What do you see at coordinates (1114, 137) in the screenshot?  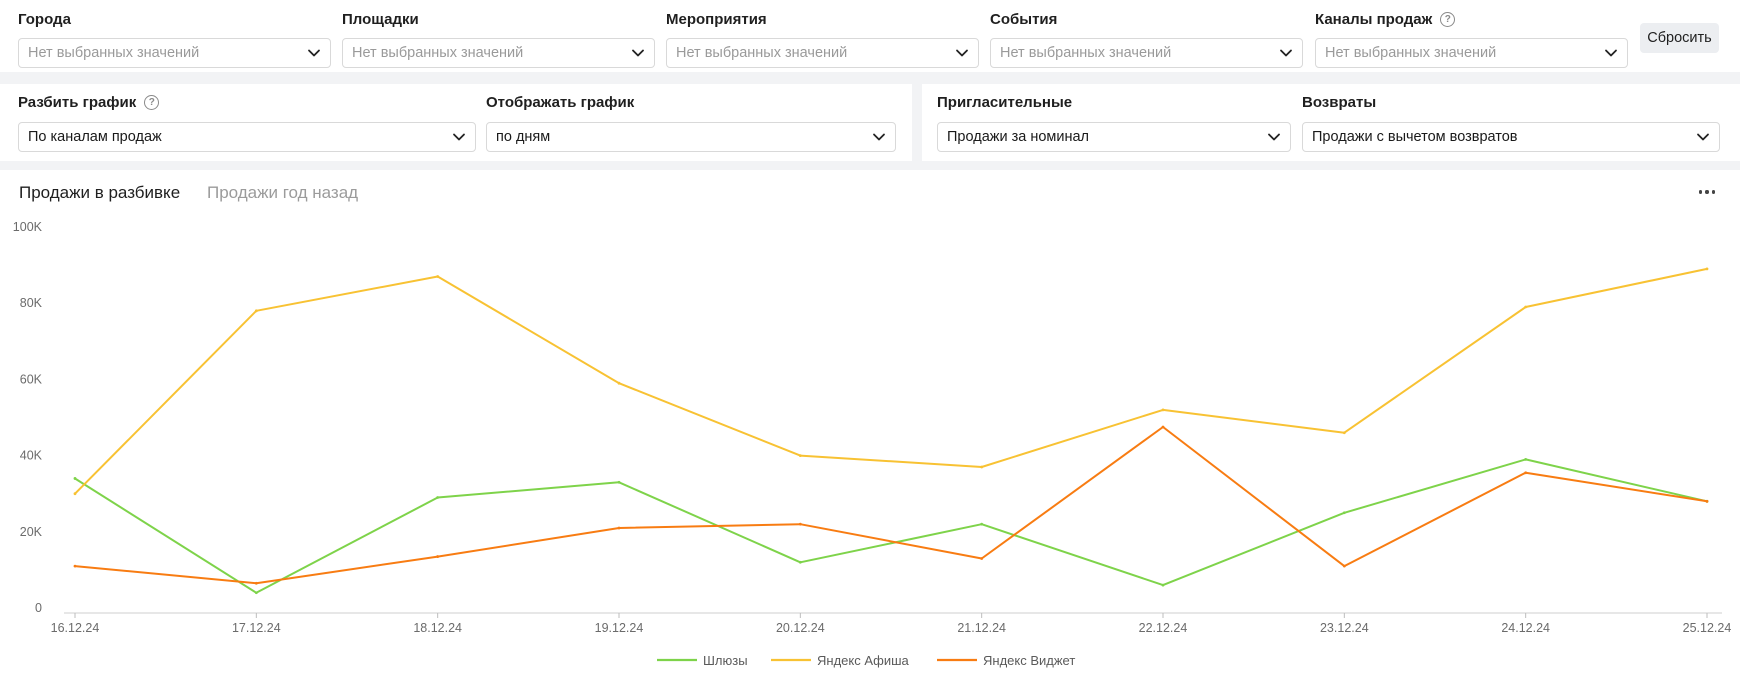 I see `invitations-select: Продажи за номинал` at bounding box center [1114, 137].